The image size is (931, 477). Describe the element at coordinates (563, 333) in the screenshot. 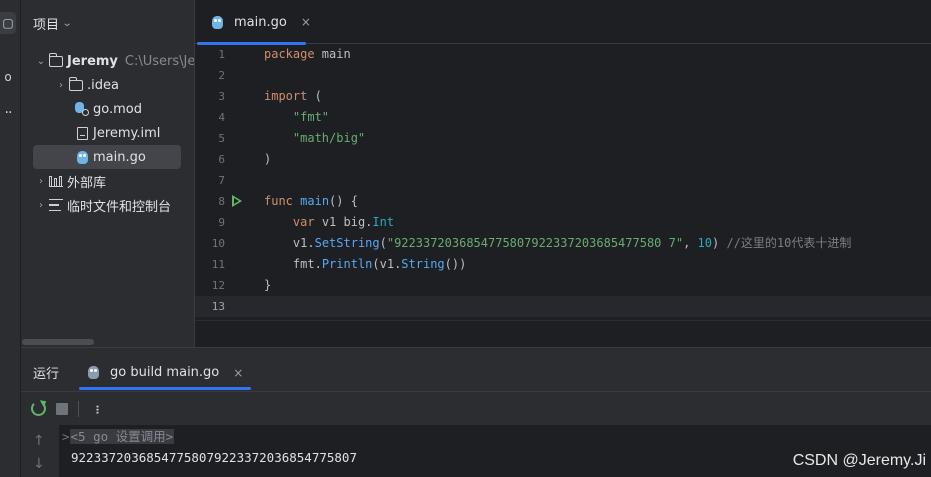

I see `editor-empty-area` at that location.